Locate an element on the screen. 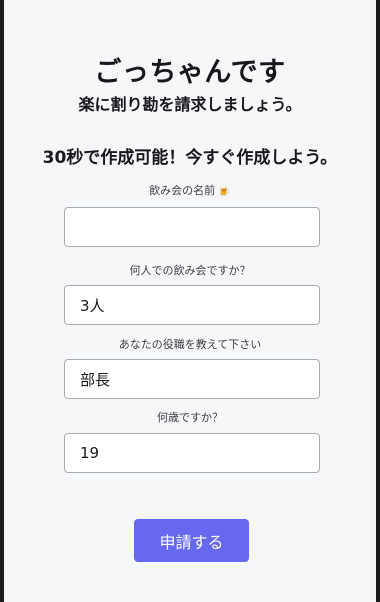  app-subtitle: 楽に割り勘を請求しましょう。 is located at coordinates (190, 104).